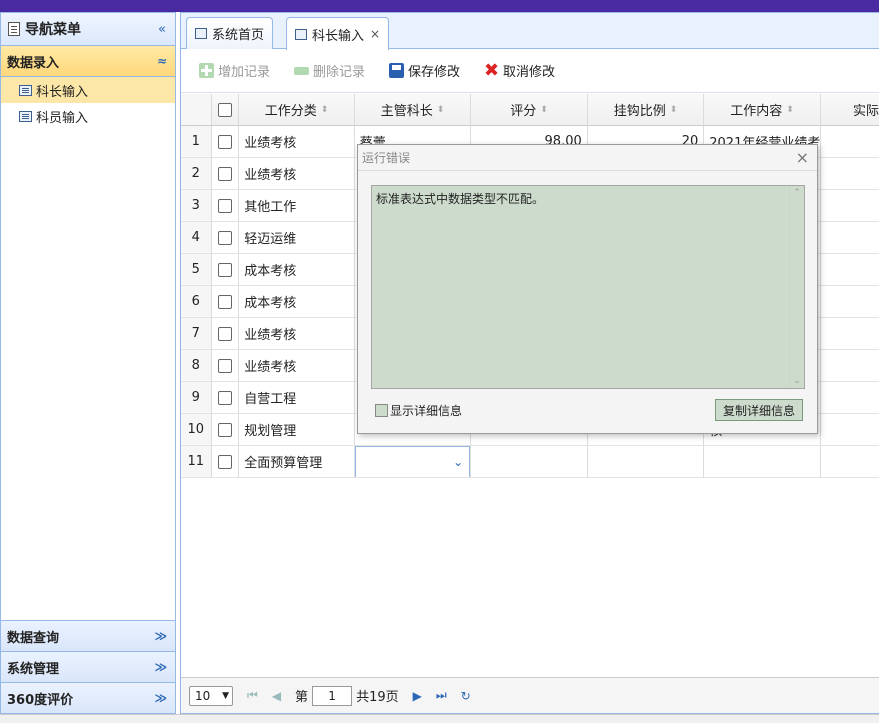 This screenshot has width=879, height=723. I want to click on row-number-text: 5, so click(195, 269).